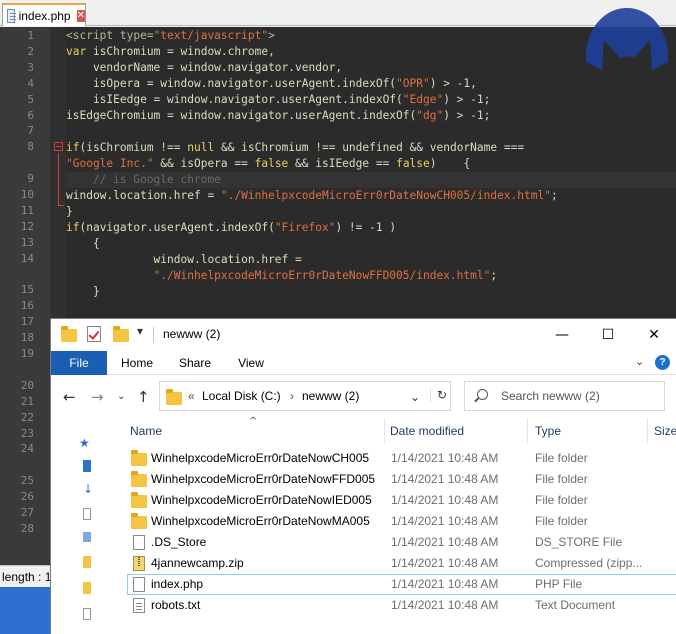 The width and height of the screenshot is (676, 634). What do you see at coordinates (581, 396) in the screenshot?
I see `search-input` at bounding box center [581, 396].